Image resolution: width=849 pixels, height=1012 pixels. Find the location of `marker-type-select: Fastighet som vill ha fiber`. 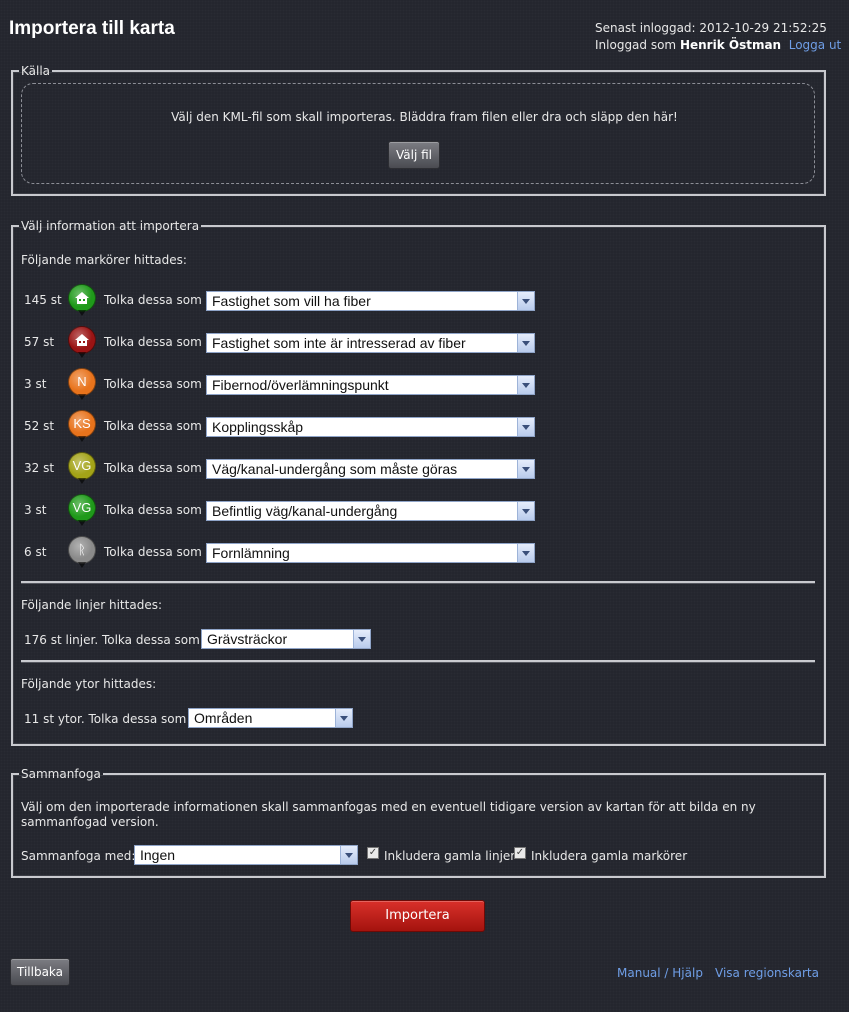

marker-type-select: Fastighet som vill ha fiber is located at coordinates (370, 301).